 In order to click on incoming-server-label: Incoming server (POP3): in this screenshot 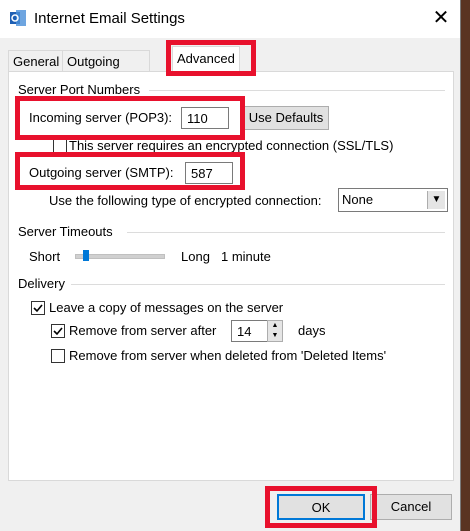, I will do `click(101, 117)`.